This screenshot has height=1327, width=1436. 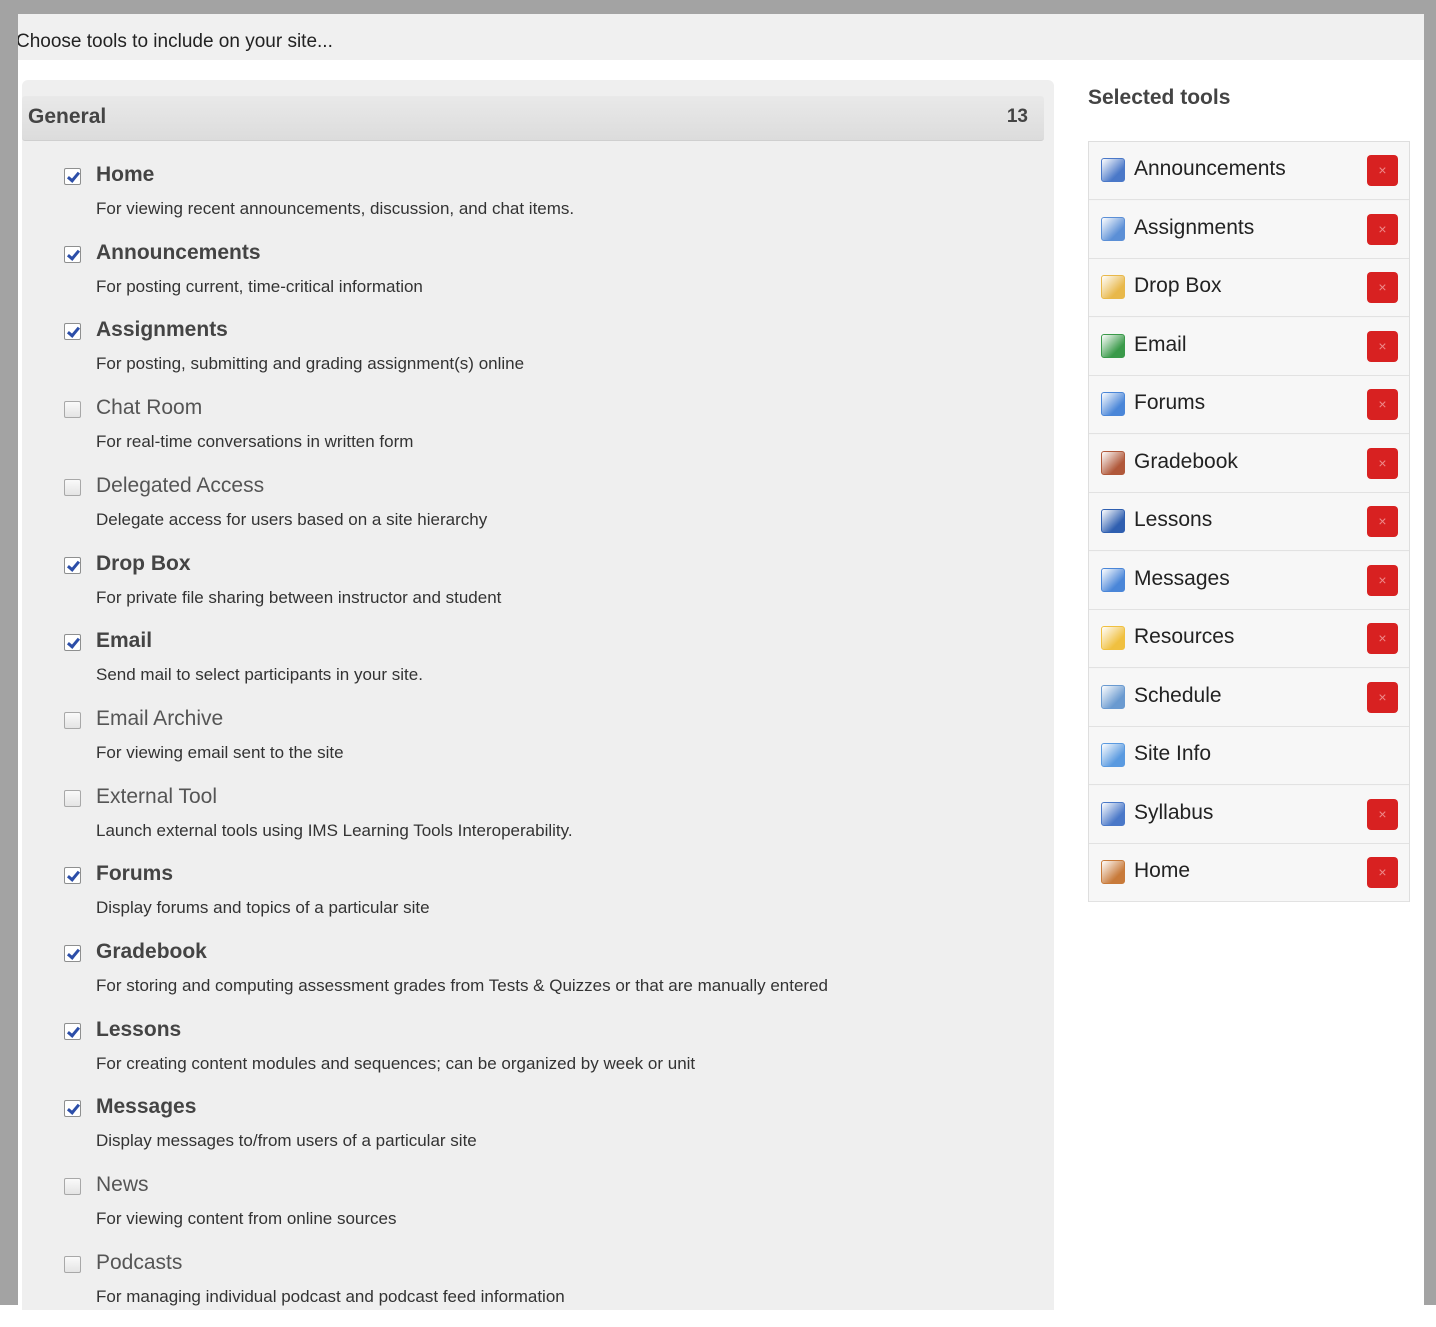 I want to click on tool-name: Announcements, so click(x=178, y=253).